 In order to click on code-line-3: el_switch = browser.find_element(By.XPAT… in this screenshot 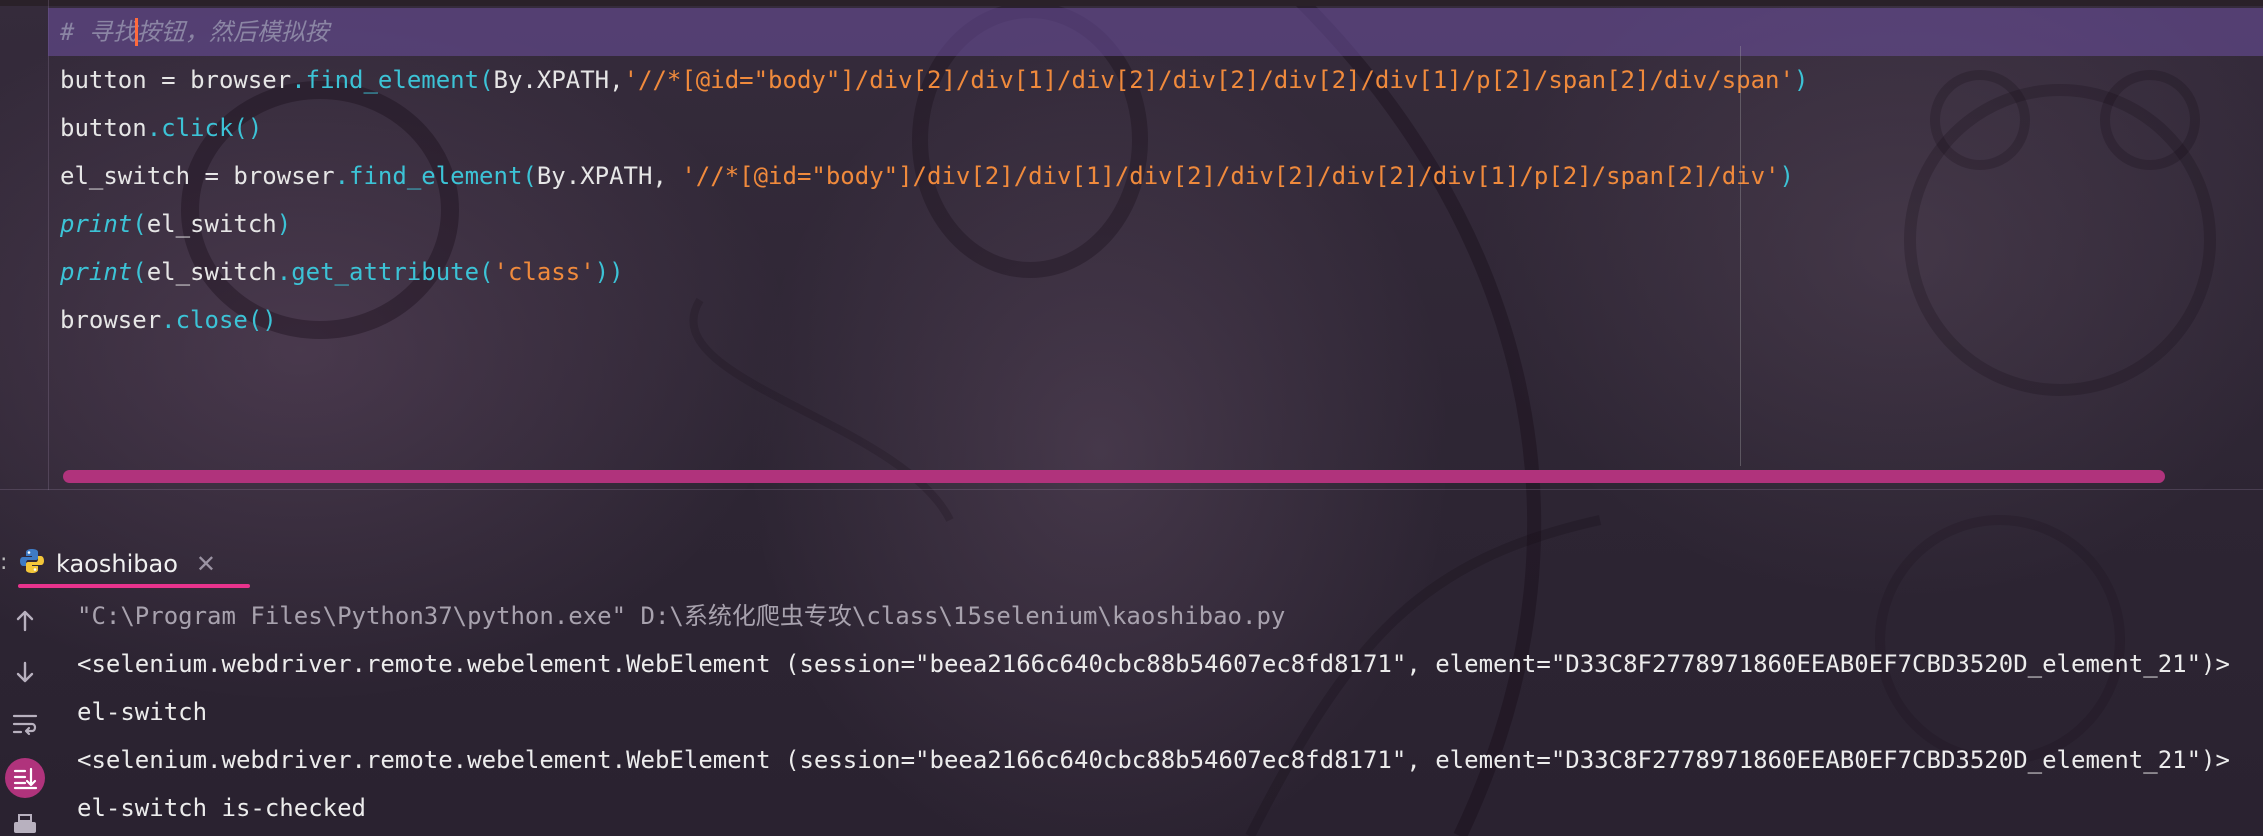, I will do `click(927, 176)`.